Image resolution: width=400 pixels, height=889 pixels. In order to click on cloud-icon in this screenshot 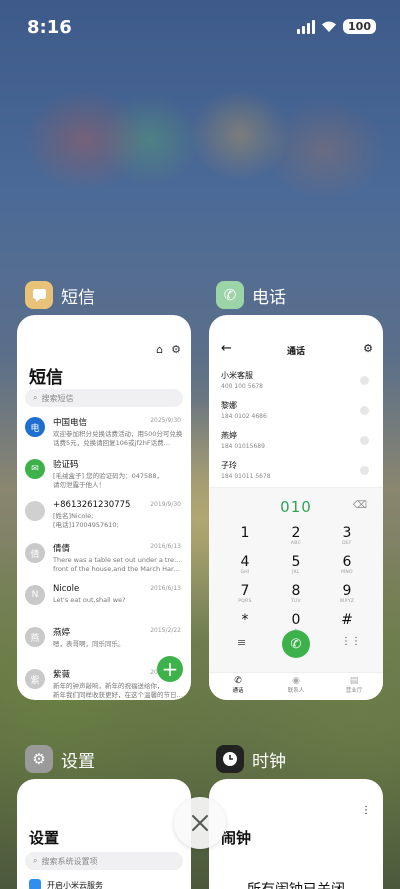, I will do `click(35, 884)`.